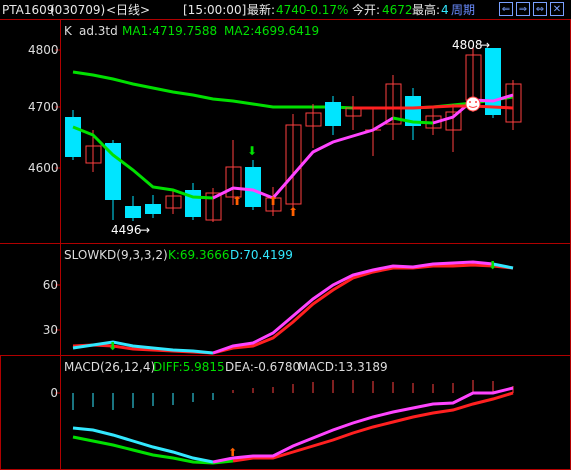 This screenshot has height=470, width=571. What do you see at coordinates (43, 168) in the screenshot?
I see `y-label-4600: 4600` at bounding box center [43, 168].